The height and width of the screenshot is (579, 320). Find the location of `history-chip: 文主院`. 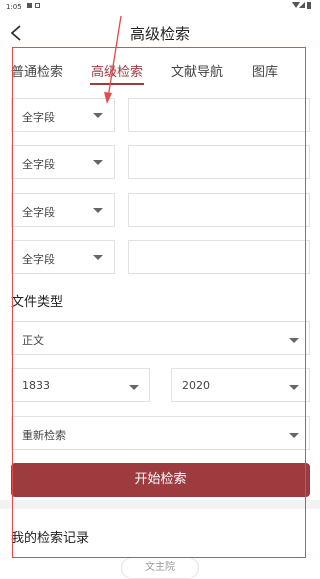

history-chip: 文主院 is located at coordinates (160, 568).